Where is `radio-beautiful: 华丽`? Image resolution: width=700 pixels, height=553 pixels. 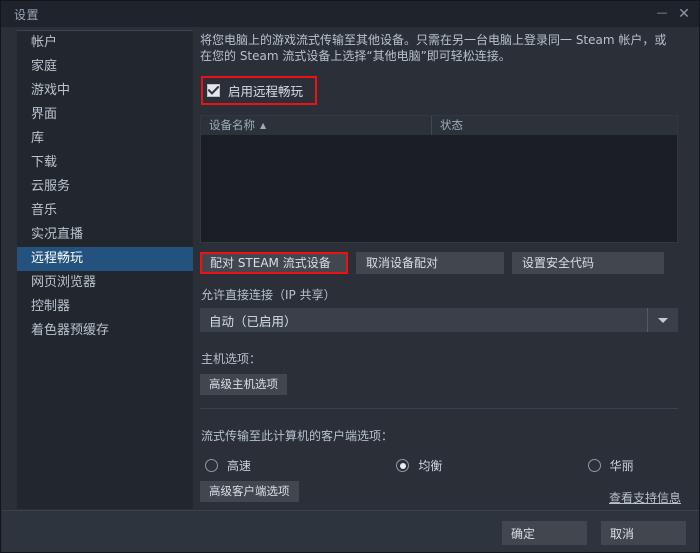
radio-beautiful: 华丽 is located at coordinates (631, 465).